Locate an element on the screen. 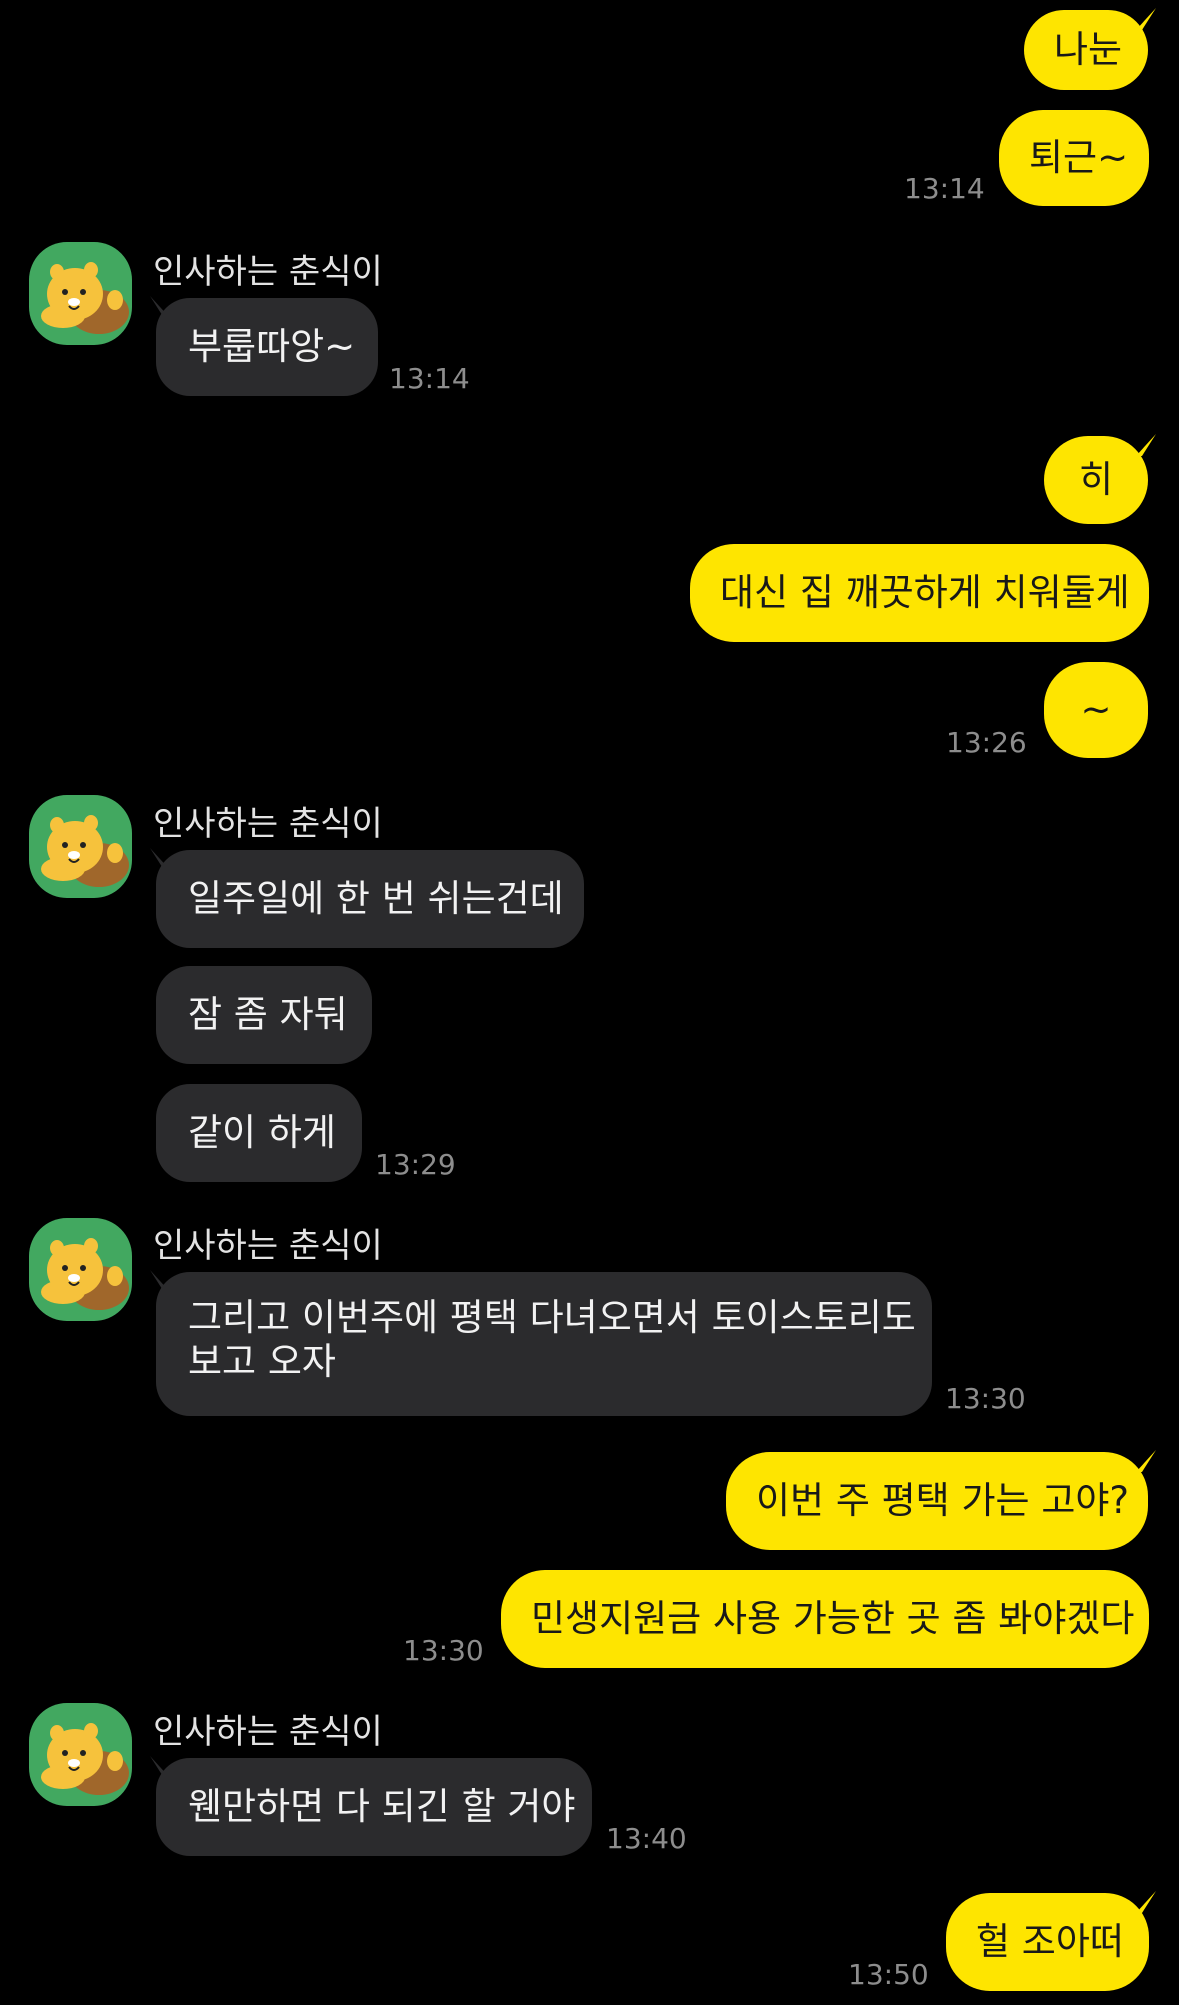 The height and width of the screenshot is (2005, 1179). message-bubble-mine: 이번 주 평택 가는 고야? is located at coordinates (937, 1501).